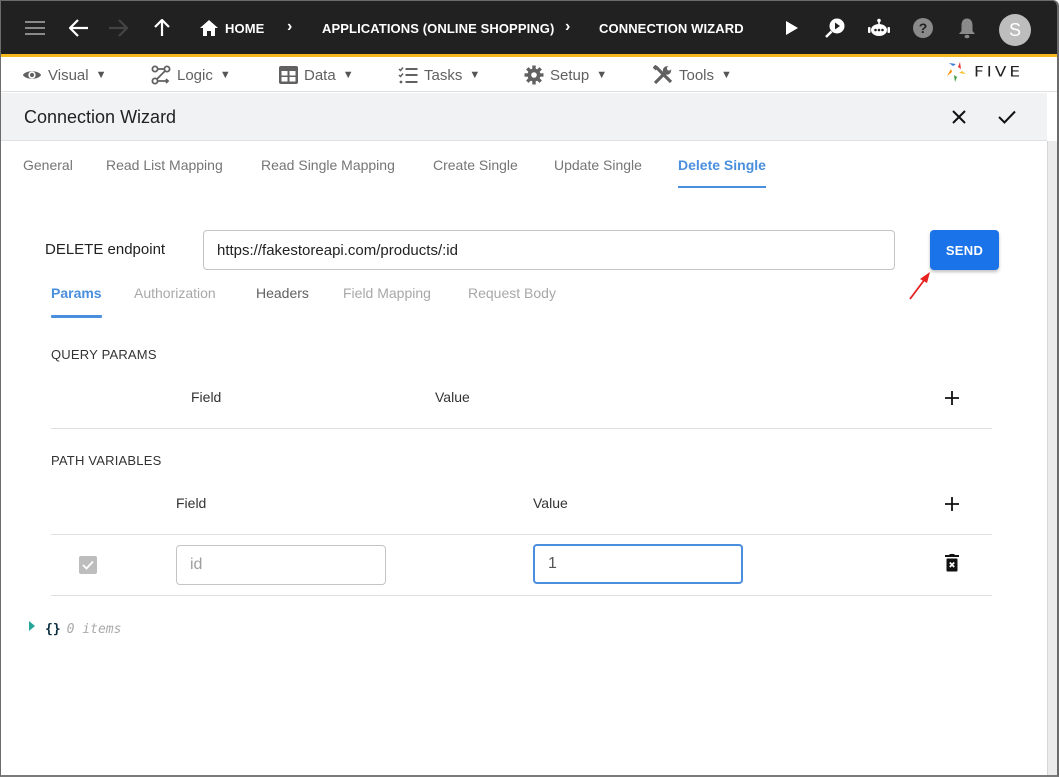  What do you see at coordinates (408, 75) in the screenshot?
I see `checklist-icon` at bounding box center [408, 75].